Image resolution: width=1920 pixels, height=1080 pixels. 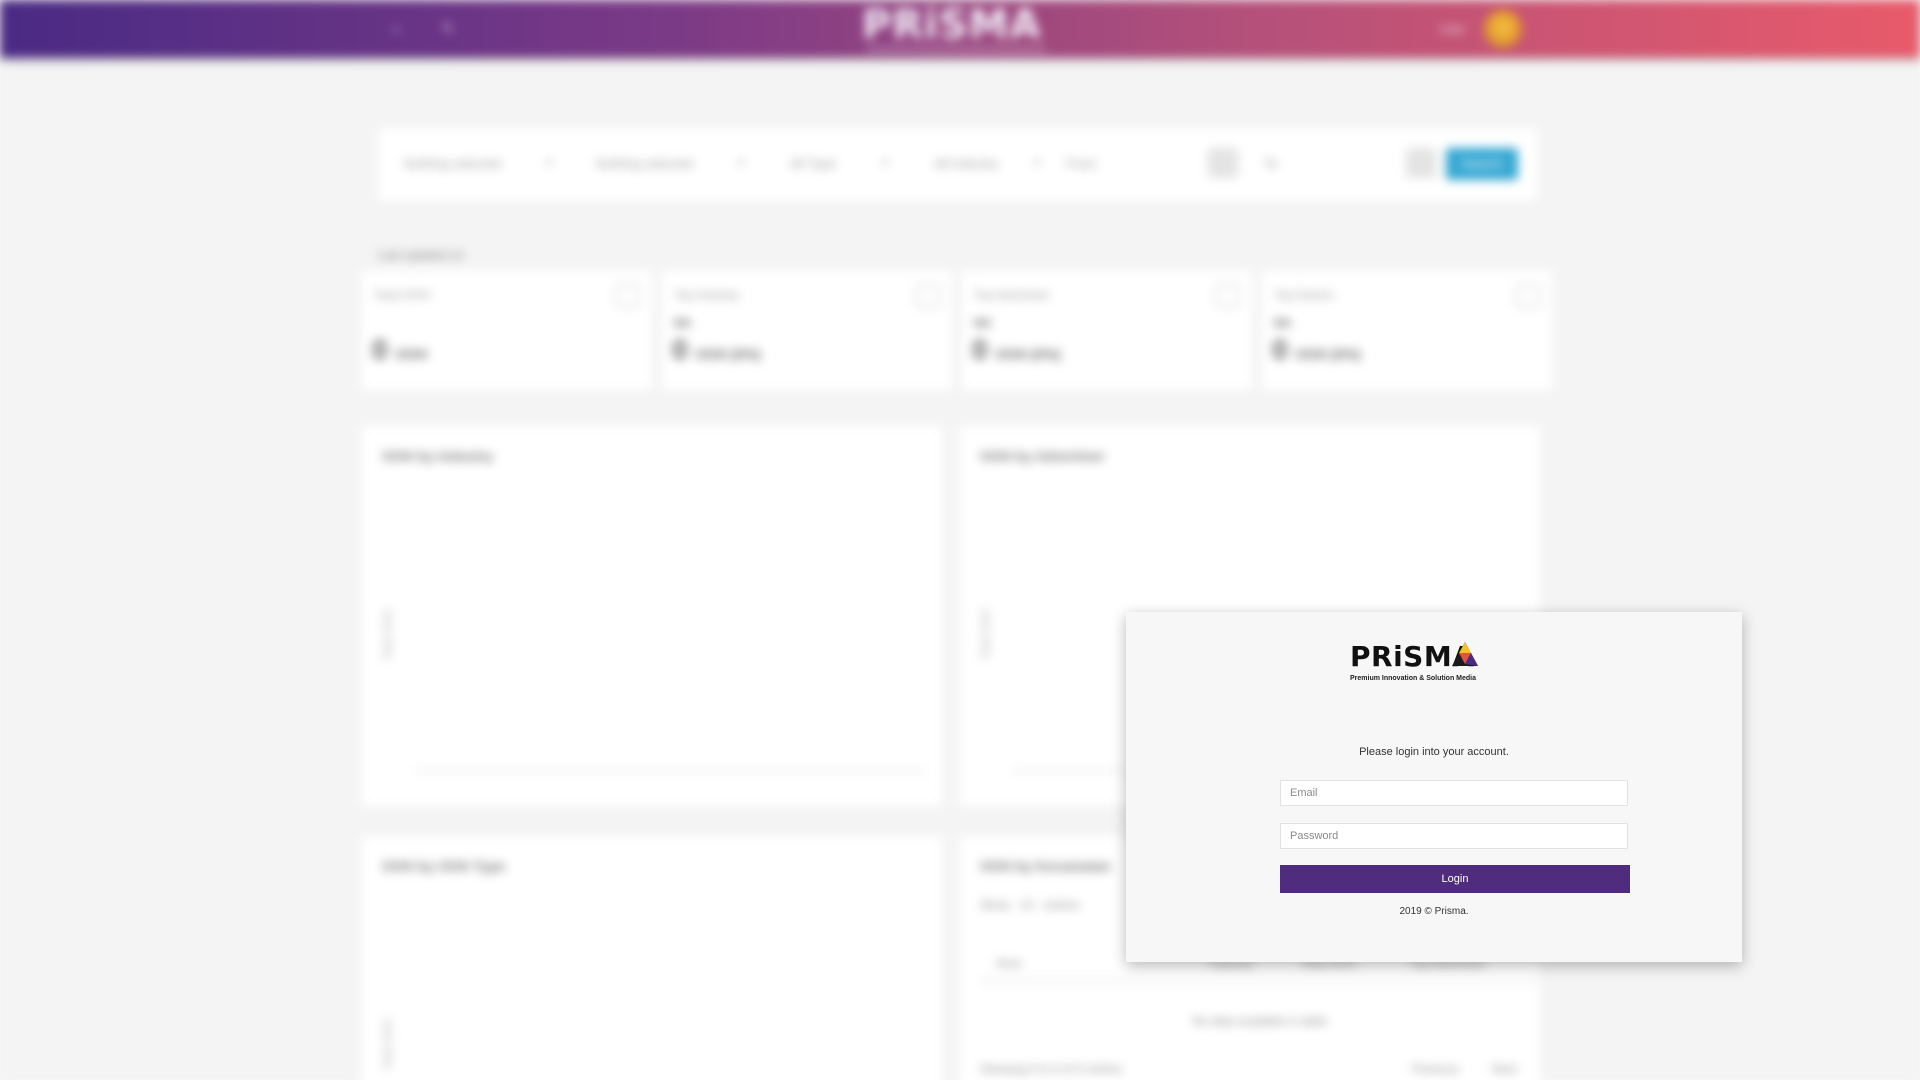 What do you see at coordinates (1503, 29) in the screenshot?
I see `avatar` at bounding box center [1503, 29].